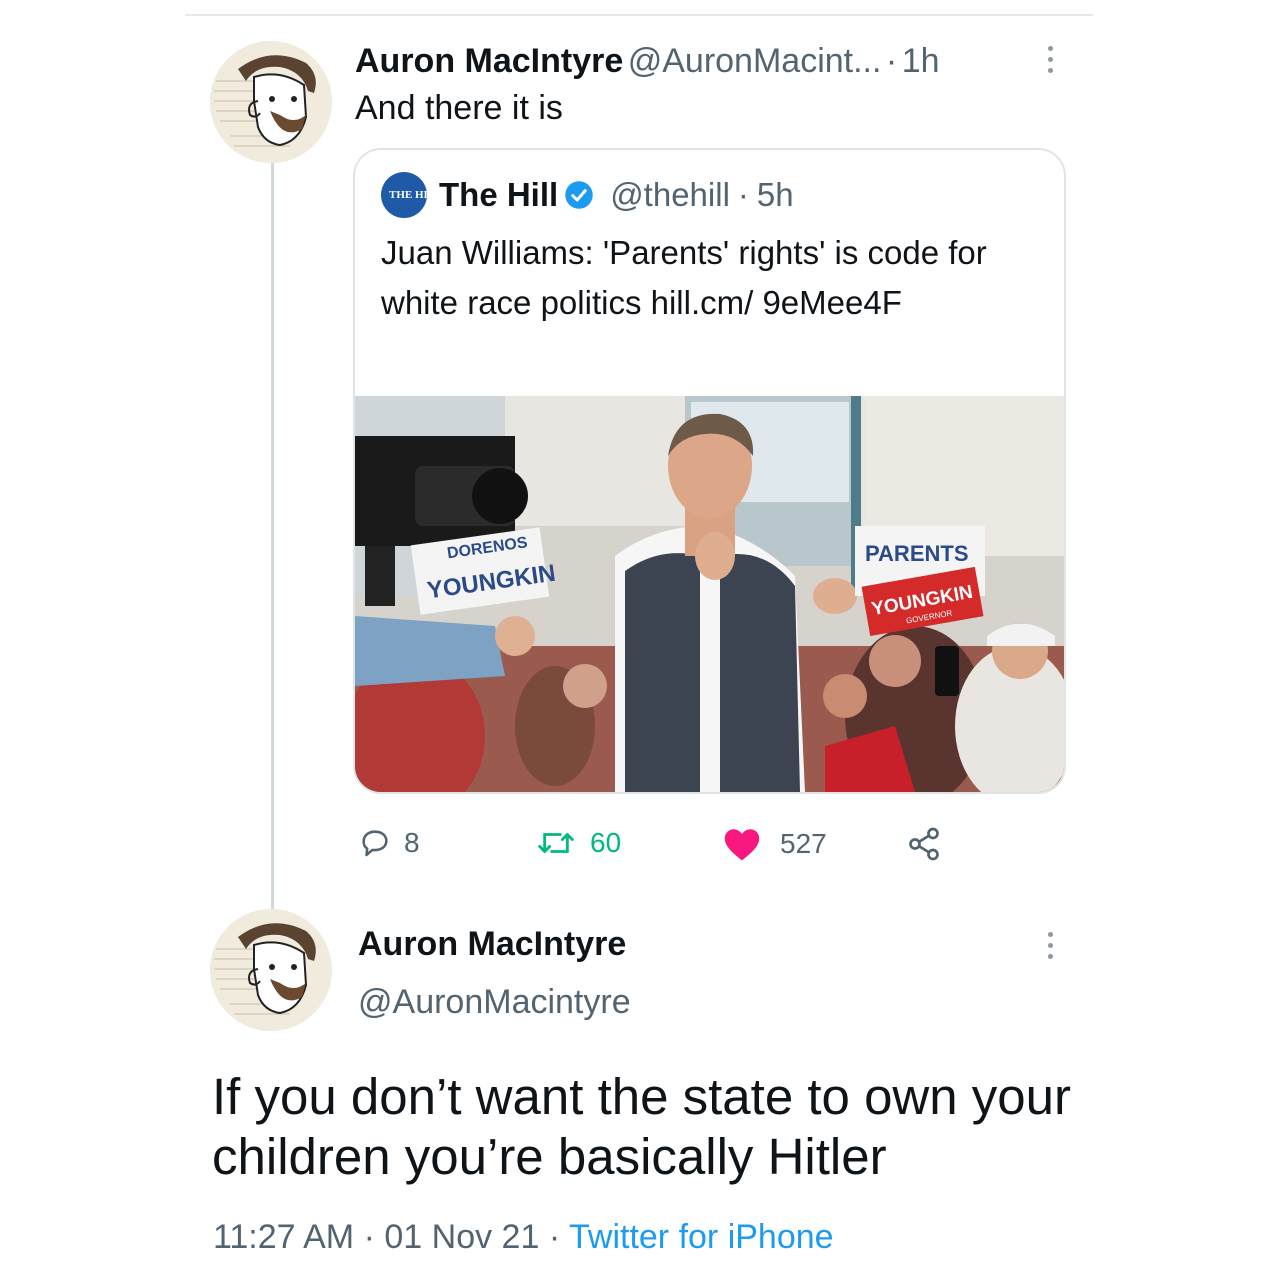  Describe the element at coordinates (461, 1237) in the screenshot. I see `tweet-date: 01 Nov 21` at that location.